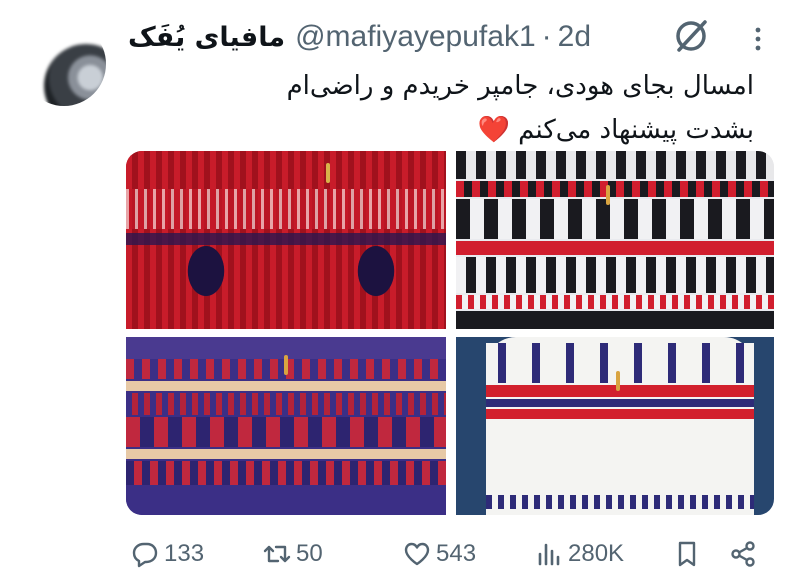 The width and height of the screenshot is (800, 586). What do you see at coordinates (292, 554) in the screenshot?
I see `repost-button: 50` at bounding box center [292, 554].